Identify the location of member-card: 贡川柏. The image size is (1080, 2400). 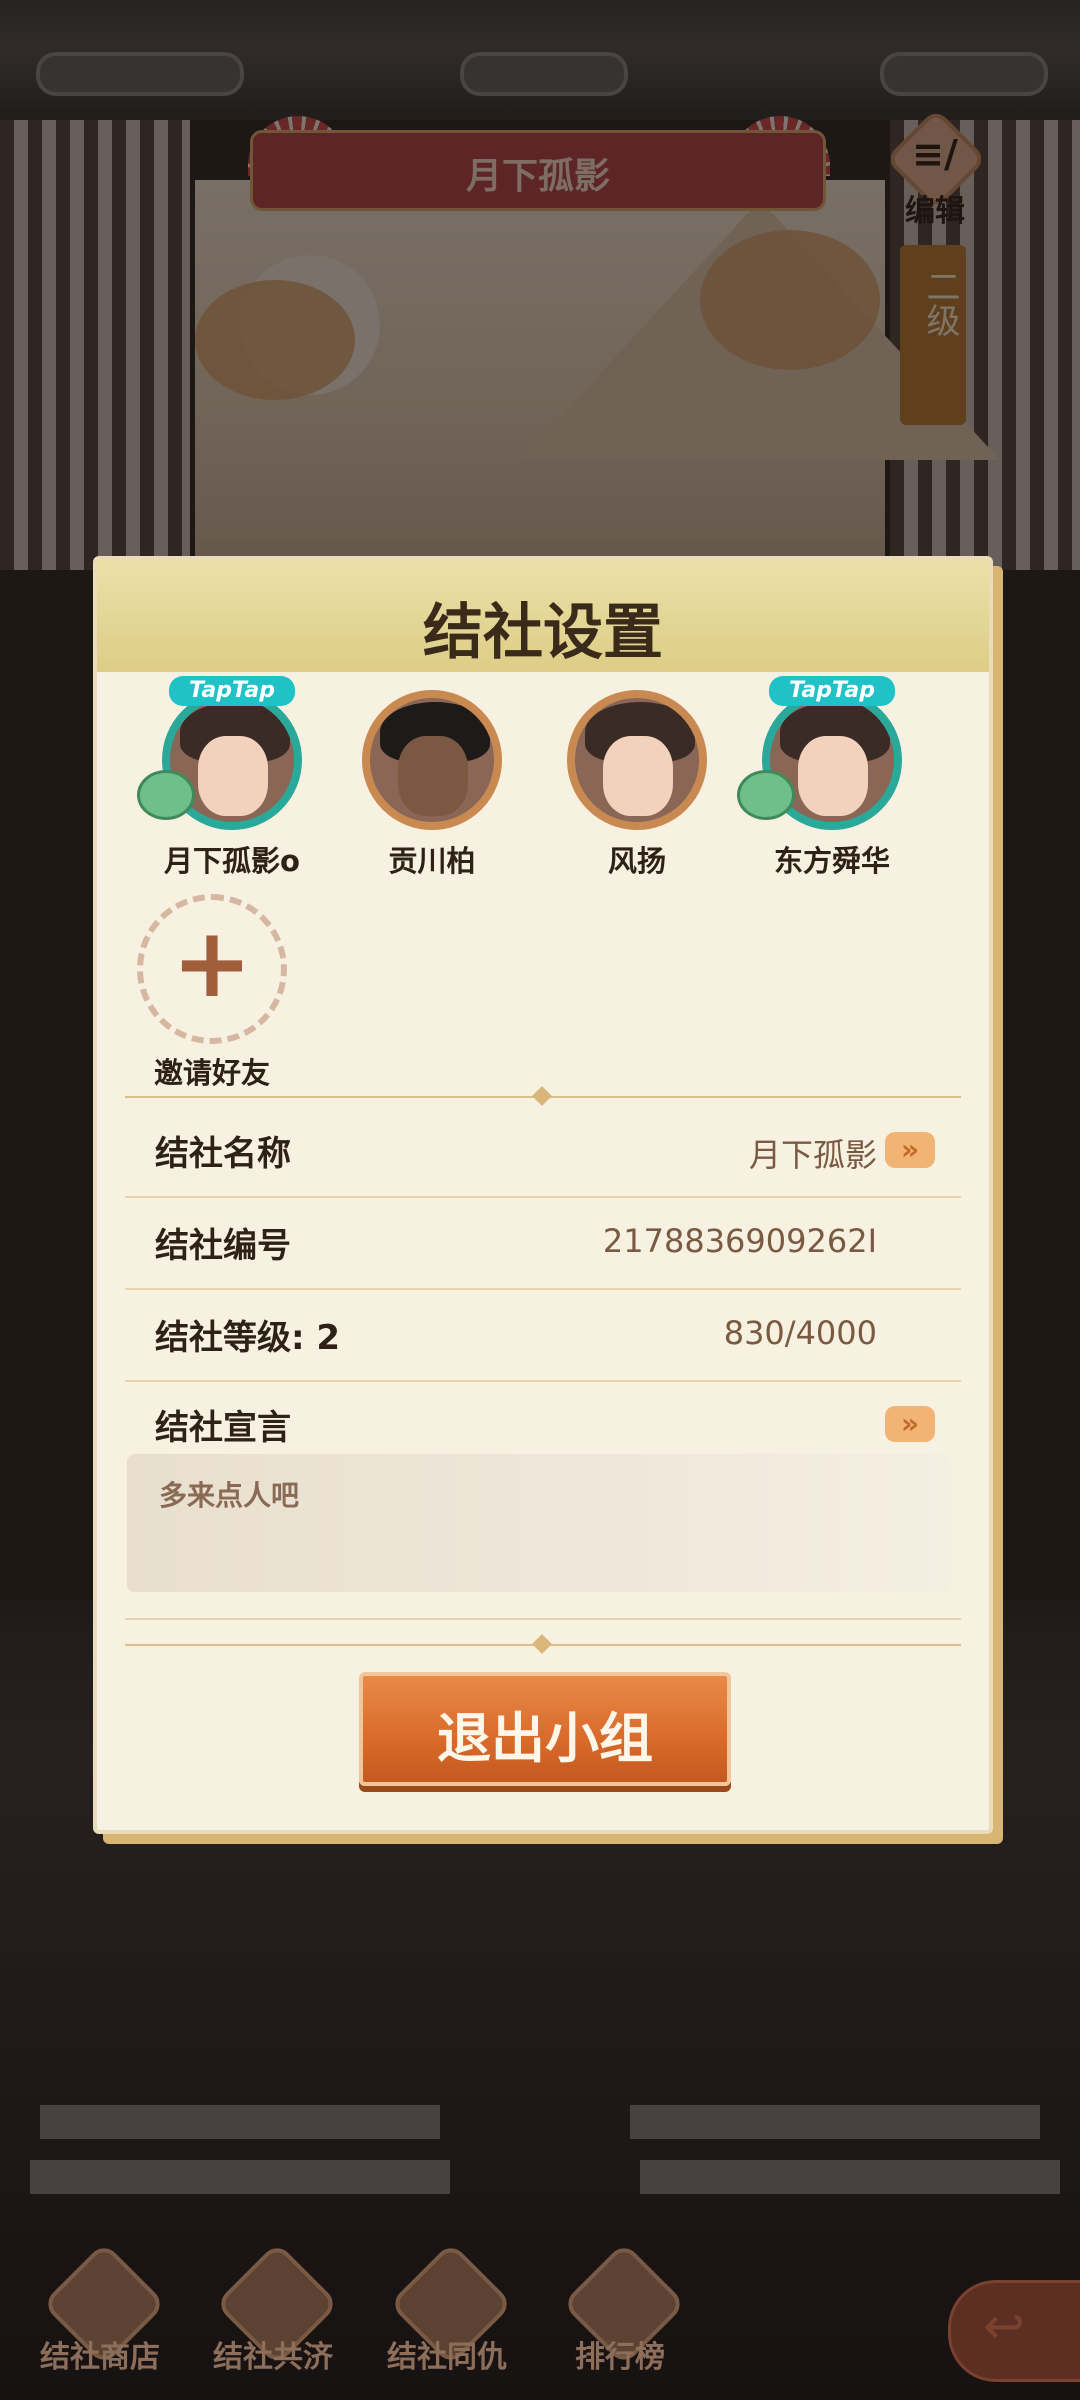
(432, 790).